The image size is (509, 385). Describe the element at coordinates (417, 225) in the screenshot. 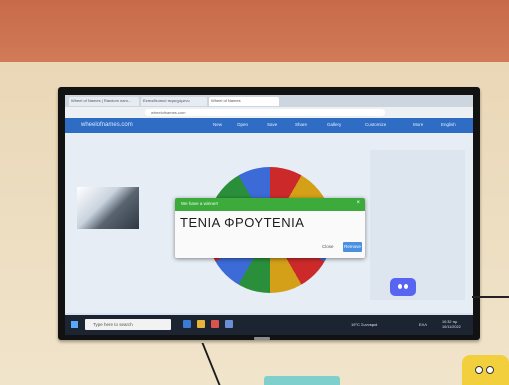

I see `entries-panel` at that location.